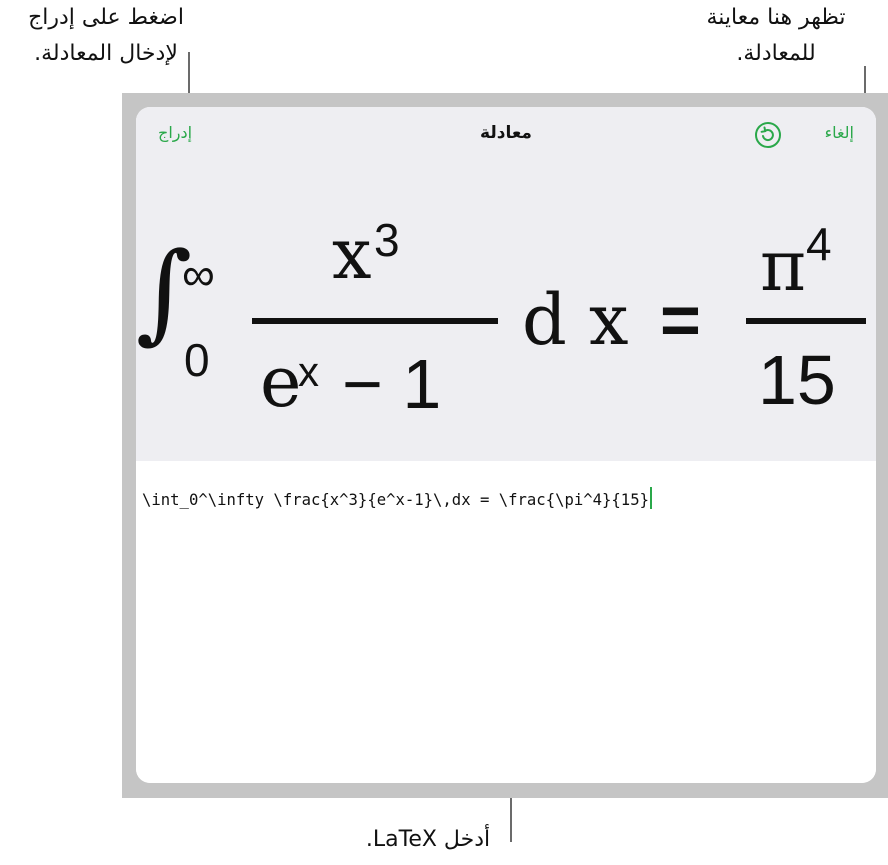 The height and width of the screenshot is (865, 888). What do you see at coordinates (392, 384) in the screenshot?
I see `denominator-rest: − 1` at bounding box center [392, 384].